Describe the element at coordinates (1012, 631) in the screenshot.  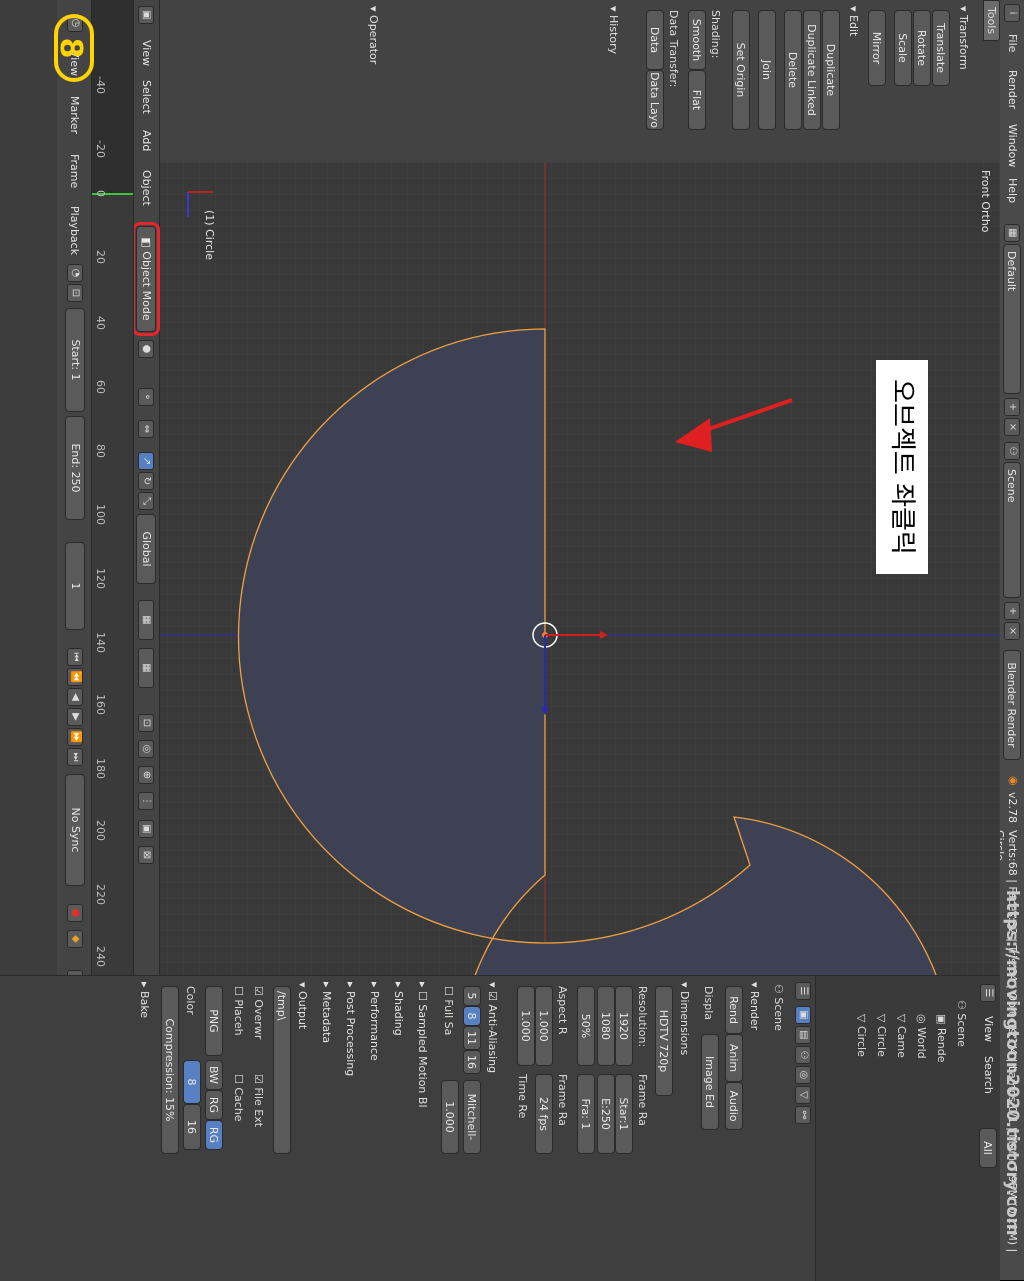
I see `remove-scene-icon: ×` at that location.